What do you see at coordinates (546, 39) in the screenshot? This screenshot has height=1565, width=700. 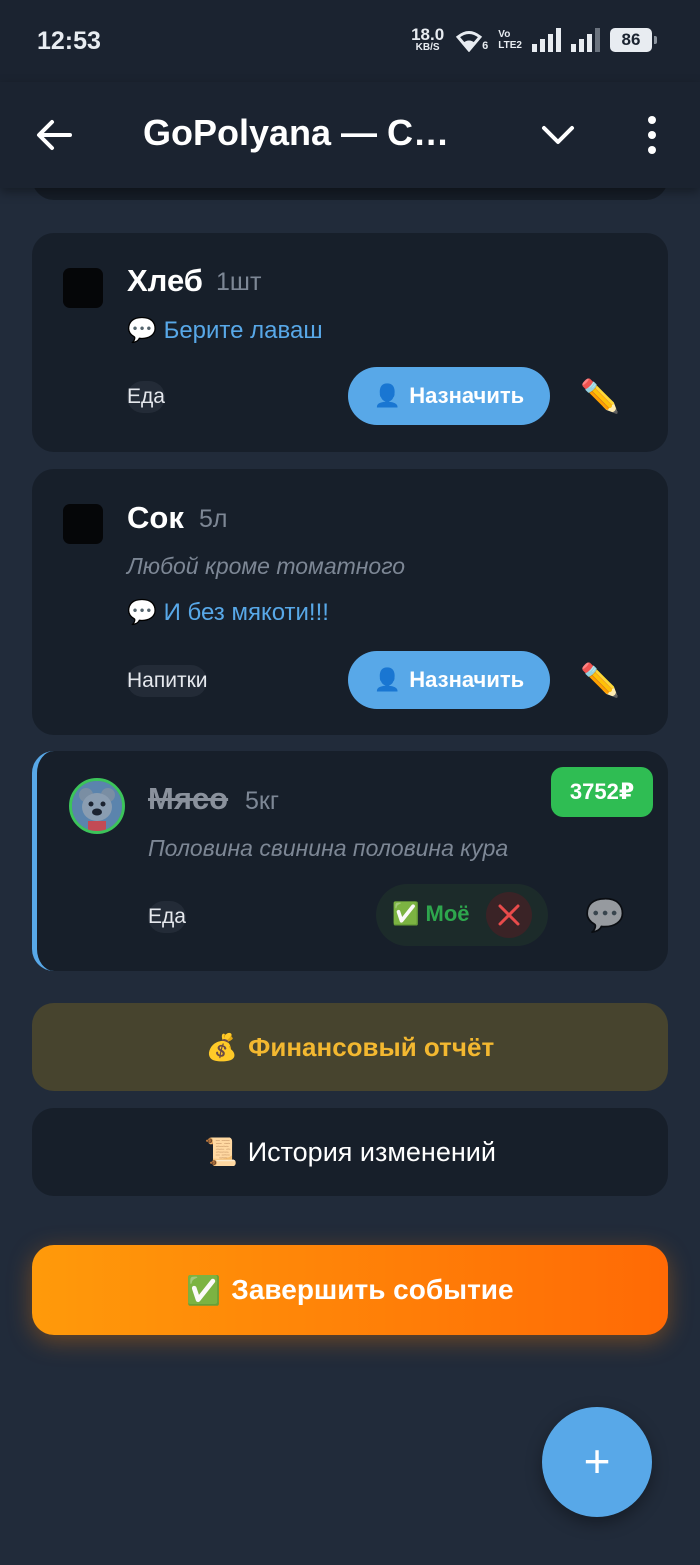 I see `signal-bars-1-icon` at bounding box center [546, 39].